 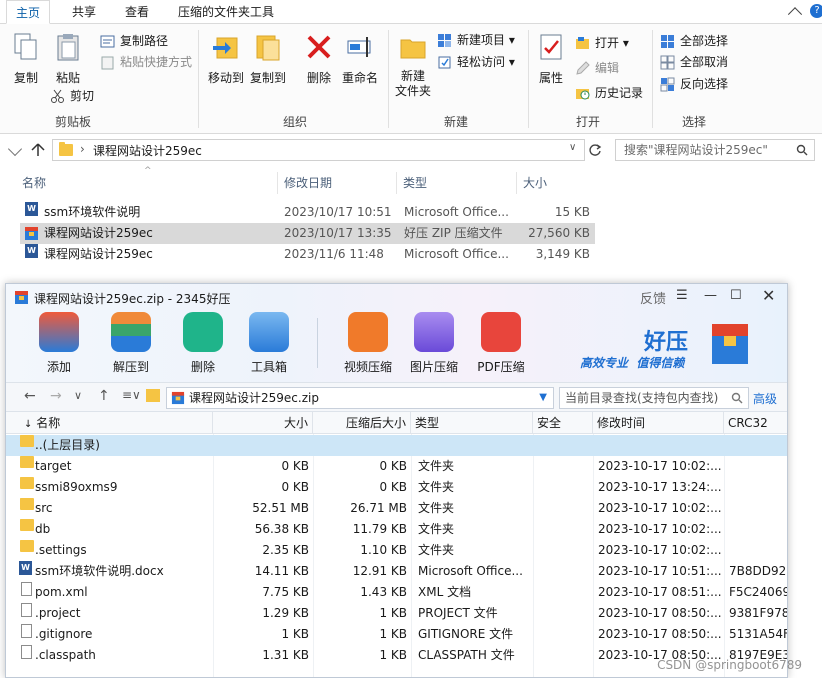 What do you see at coordinates (72, 96) in the screenshot?
I see `cut-button: 剪切` at bounding box center [72, 96].